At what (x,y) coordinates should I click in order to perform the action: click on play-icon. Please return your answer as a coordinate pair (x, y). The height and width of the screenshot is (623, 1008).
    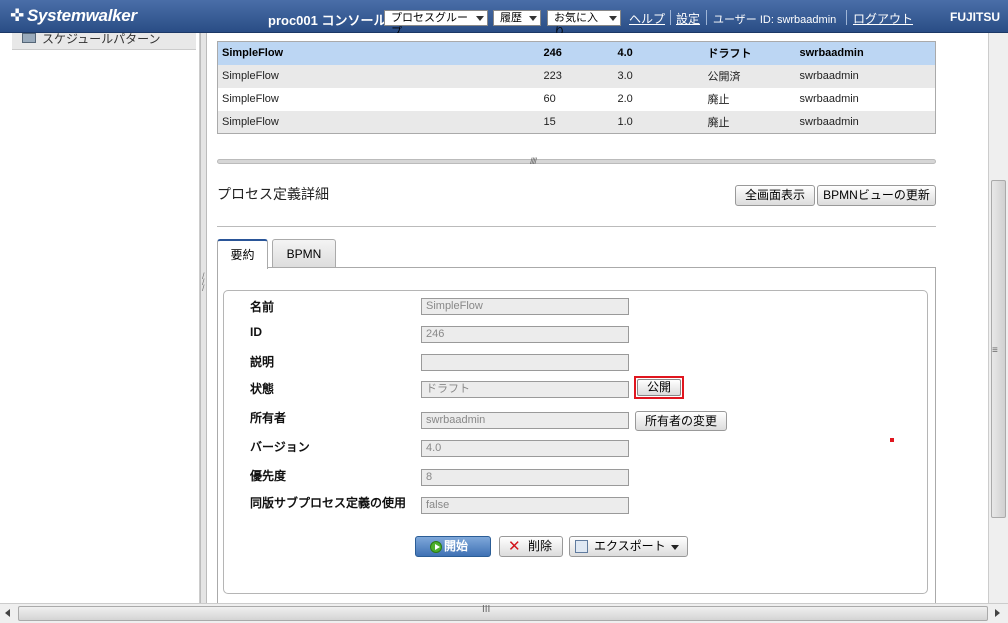
    Looking at the image, I should click on (436, 547).